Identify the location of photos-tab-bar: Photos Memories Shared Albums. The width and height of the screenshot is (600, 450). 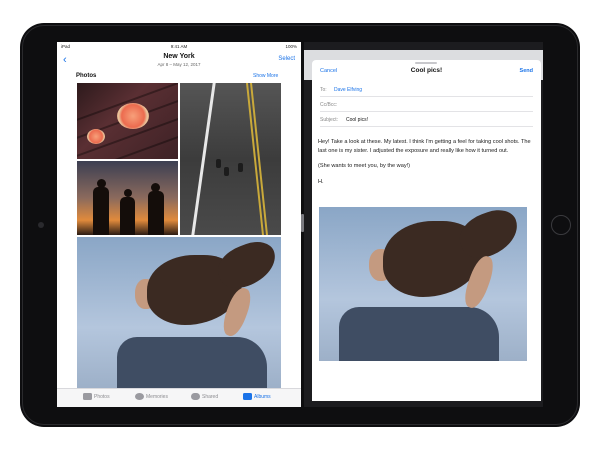
(179, 397).